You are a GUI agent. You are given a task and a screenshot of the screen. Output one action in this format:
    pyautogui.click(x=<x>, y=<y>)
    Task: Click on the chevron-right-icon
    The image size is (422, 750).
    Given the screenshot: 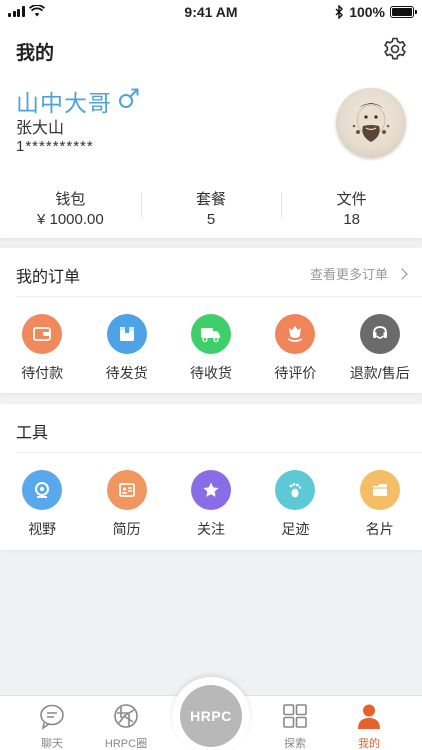 What is the action you would take?
    pyautogui.click(x=402, y=273)
    